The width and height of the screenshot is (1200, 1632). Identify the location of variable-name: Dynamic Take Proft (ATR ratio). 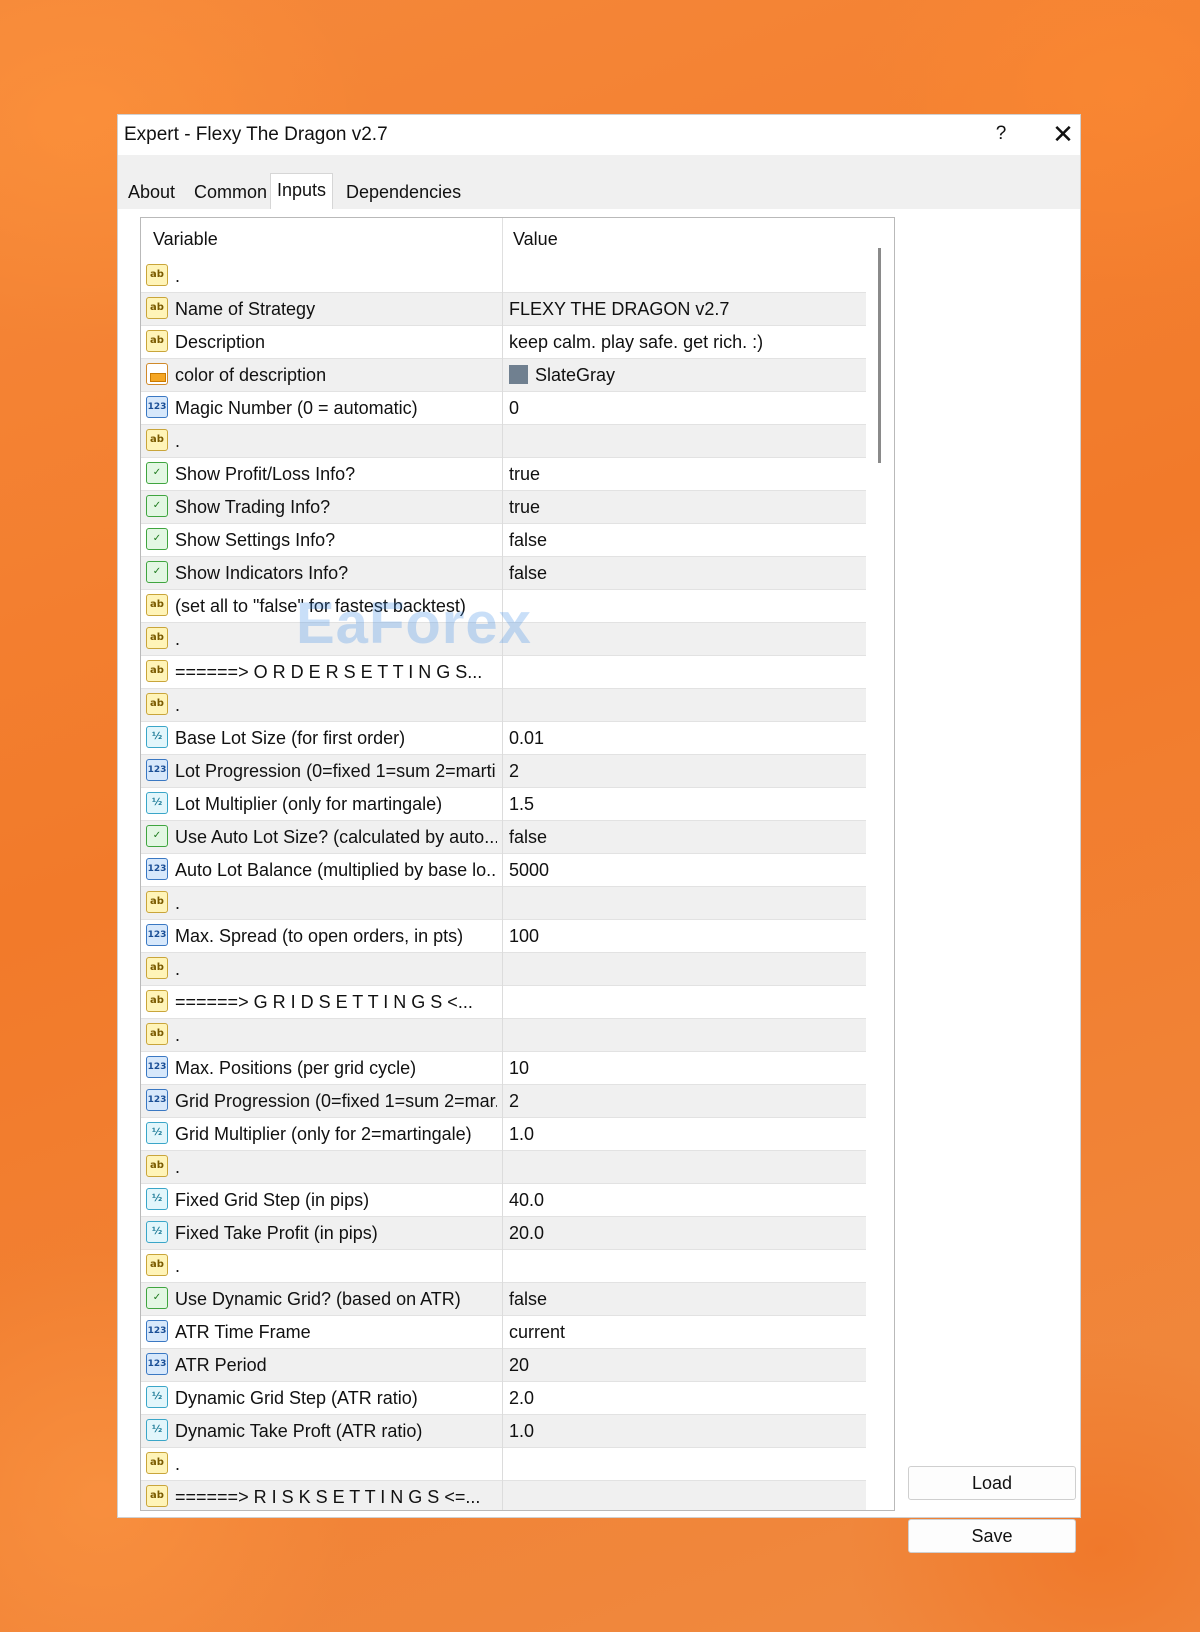
(299, 1431).